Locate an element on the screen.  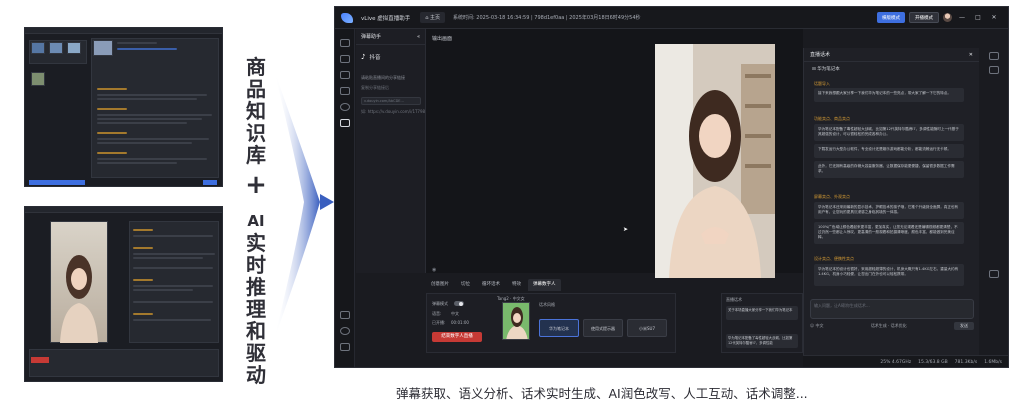
tab-barrage-avatar: 弹幕数字人 is located at coordinates (544, 285).